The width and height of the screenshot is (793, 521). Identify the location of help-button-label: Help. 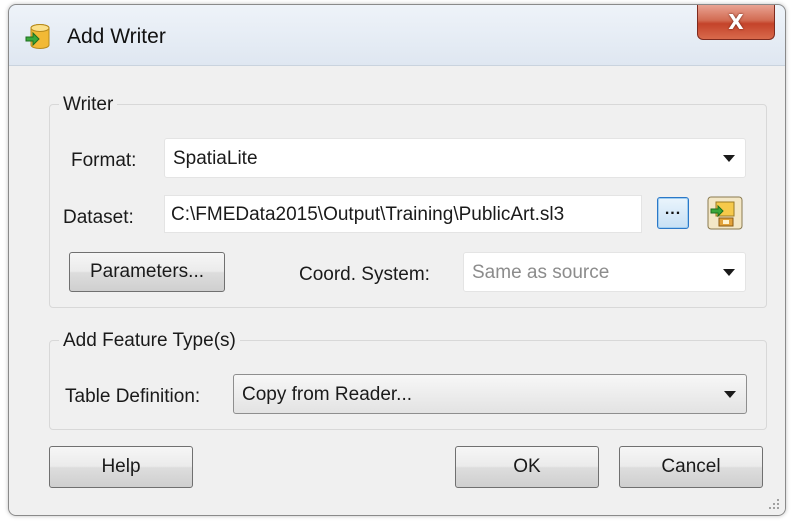
(121, 466).